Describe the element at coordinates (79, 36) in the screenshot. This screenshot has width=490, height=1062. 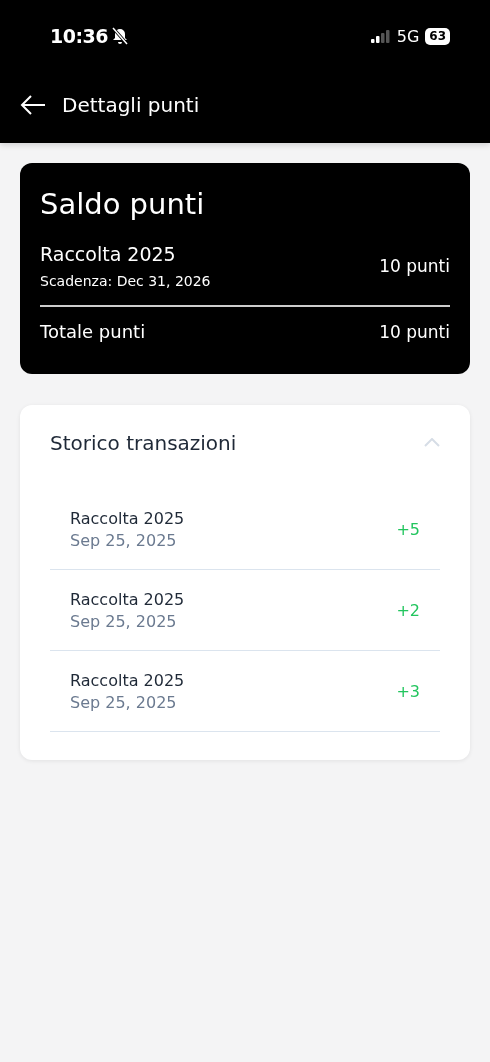
I see `clock: 10:36` at that location.